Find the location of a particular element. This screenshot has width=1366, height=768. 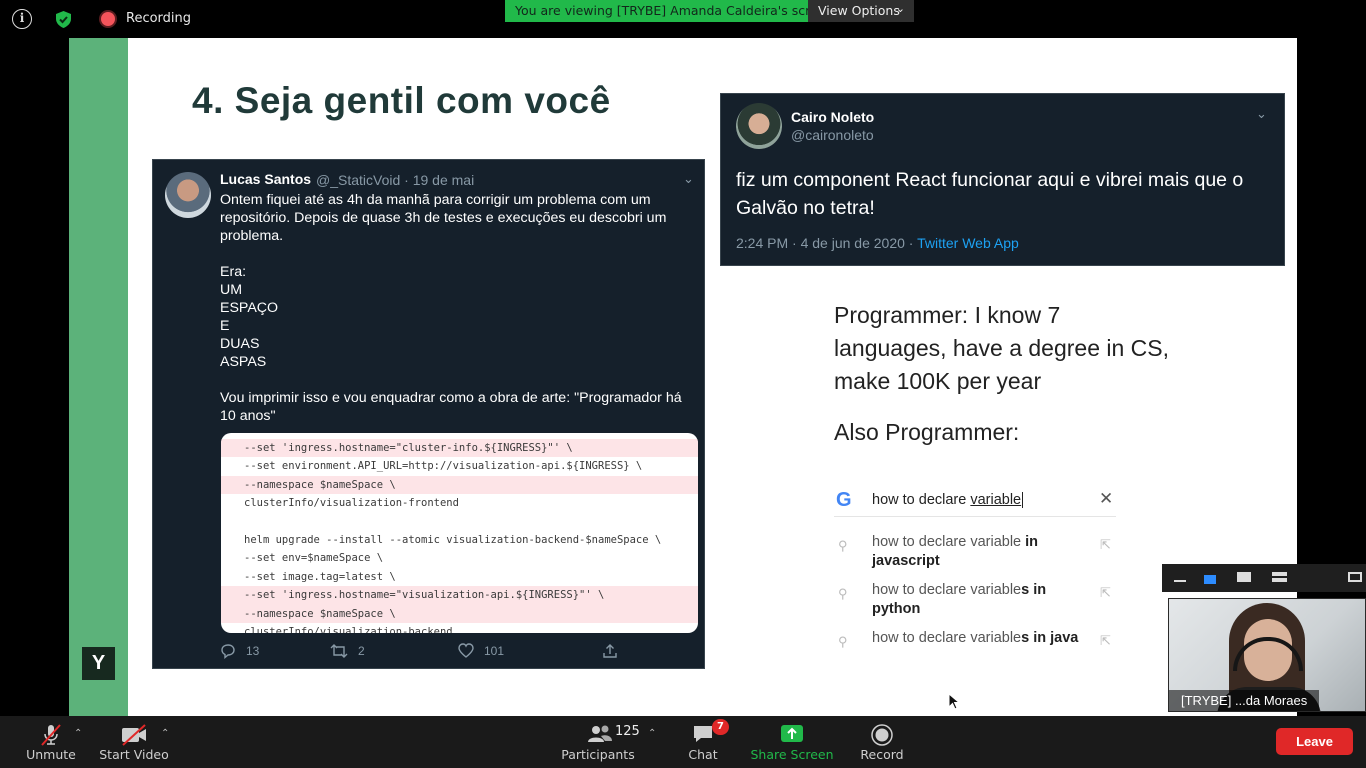

suggestion-text: how to declare variables in python is located at coordinates (977, 599).